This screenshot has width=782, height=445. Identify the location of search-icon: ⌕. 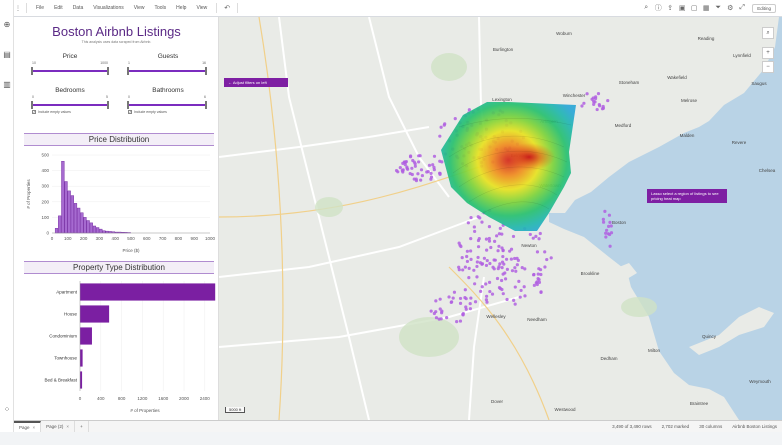
(646, 8).